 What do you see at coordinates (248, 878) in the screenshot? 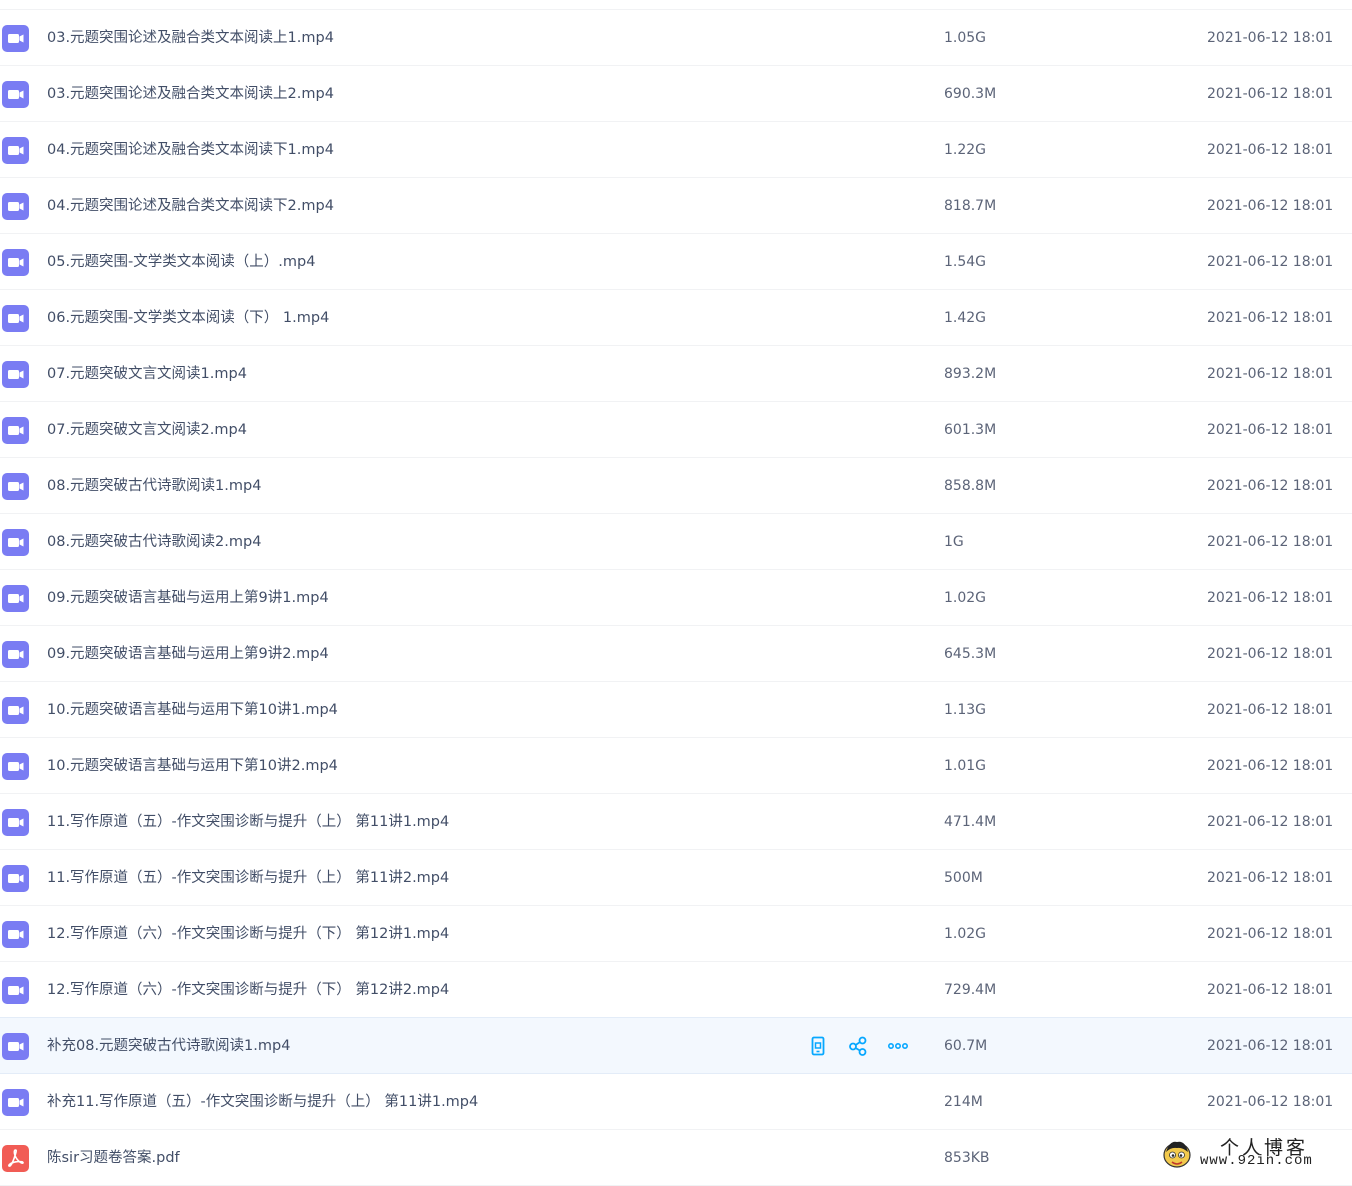
I see `file-name: 11.写作原道（五）-作文突围诊断与提升（上） 第11讲2.mp4` at bounding box center [248, 878].